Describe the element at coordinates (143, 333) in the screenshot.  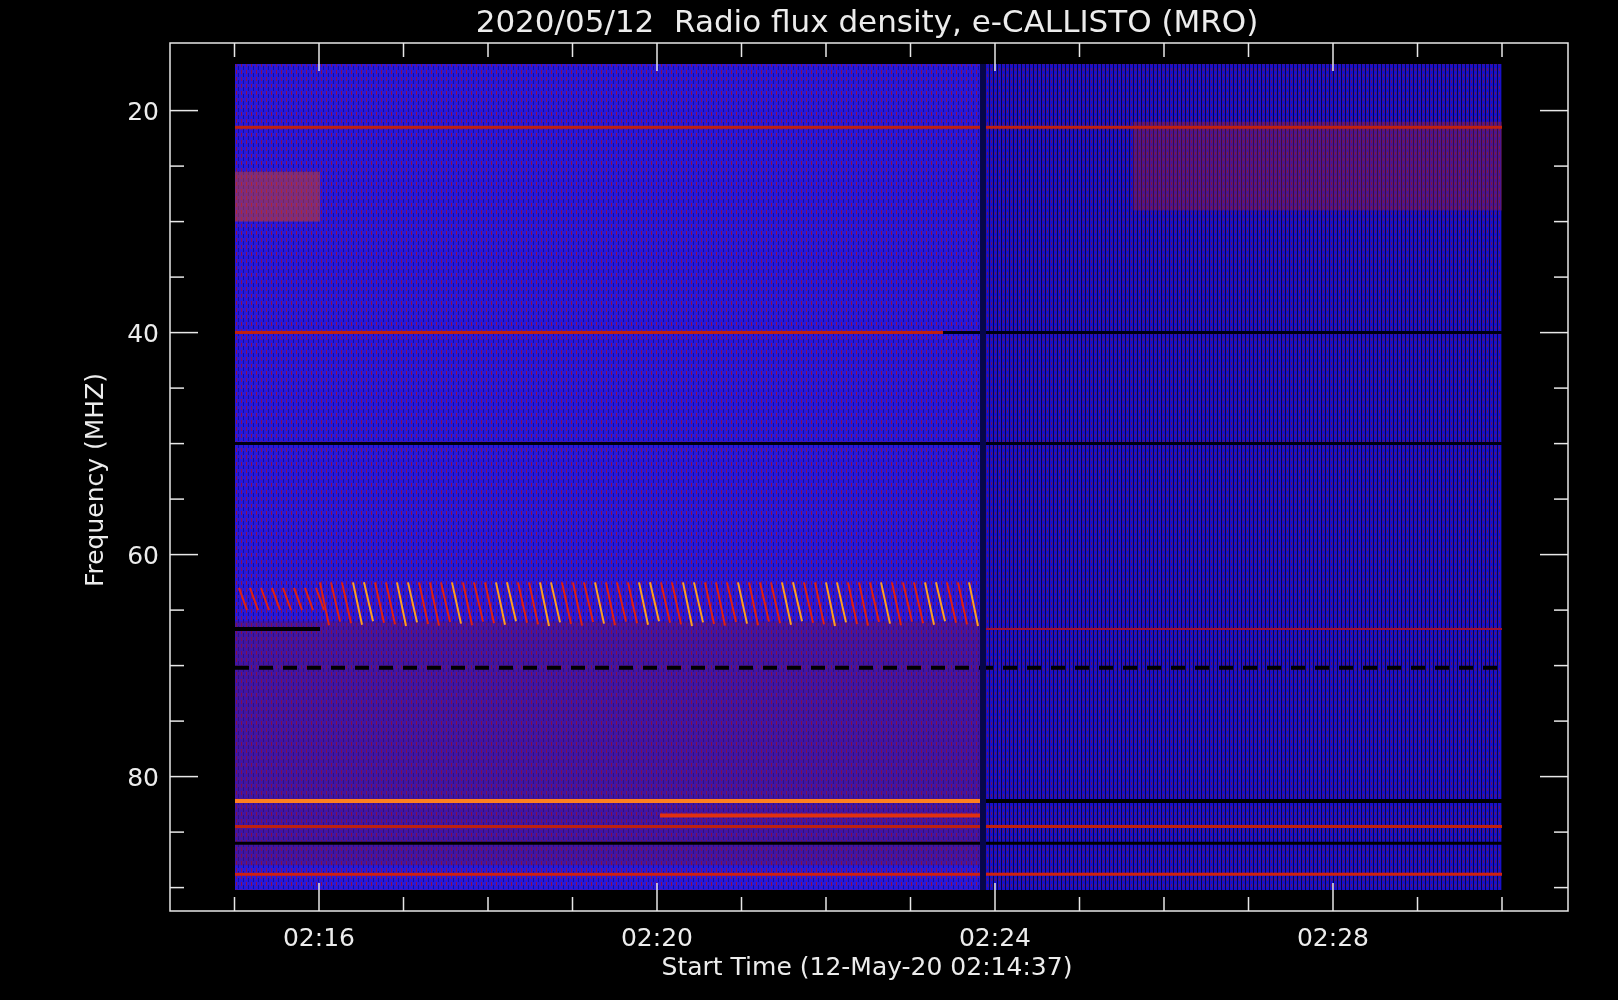
I see `y-tick-label: 40` at that location.